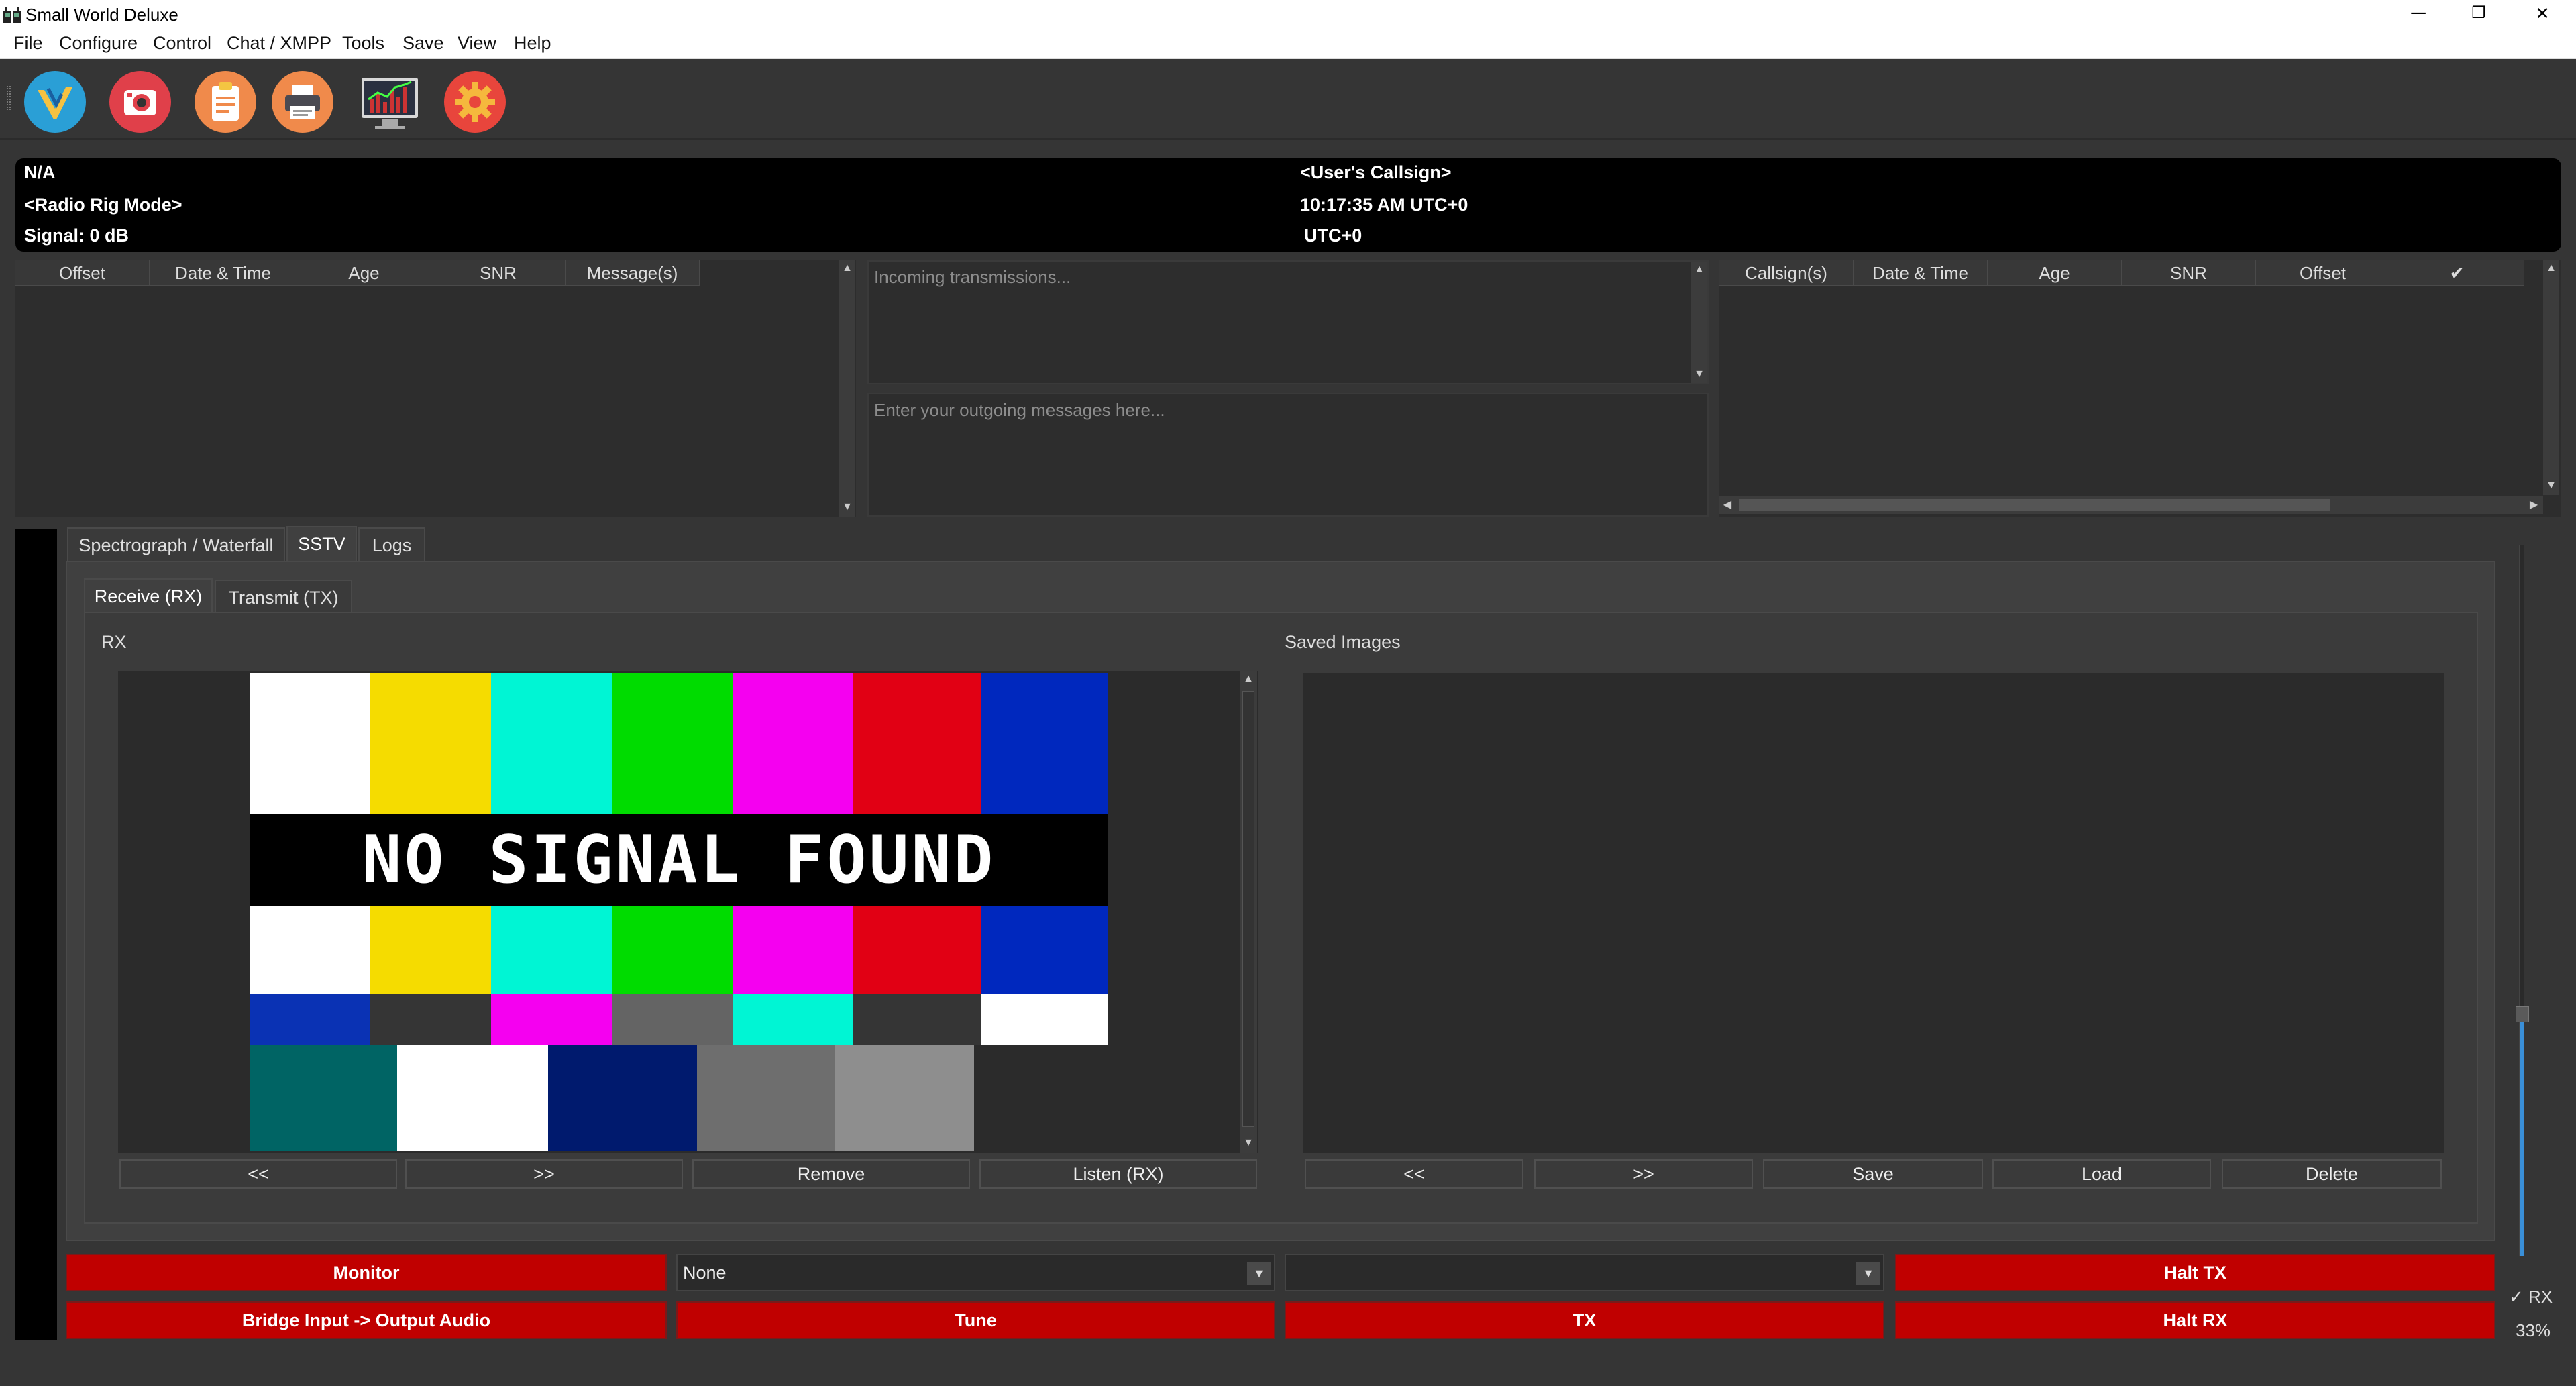 The image size is (2576, 1386). Describe the element at coordinates (2542, 15) in the screenshot. I see `close-button: ✕` at that location.